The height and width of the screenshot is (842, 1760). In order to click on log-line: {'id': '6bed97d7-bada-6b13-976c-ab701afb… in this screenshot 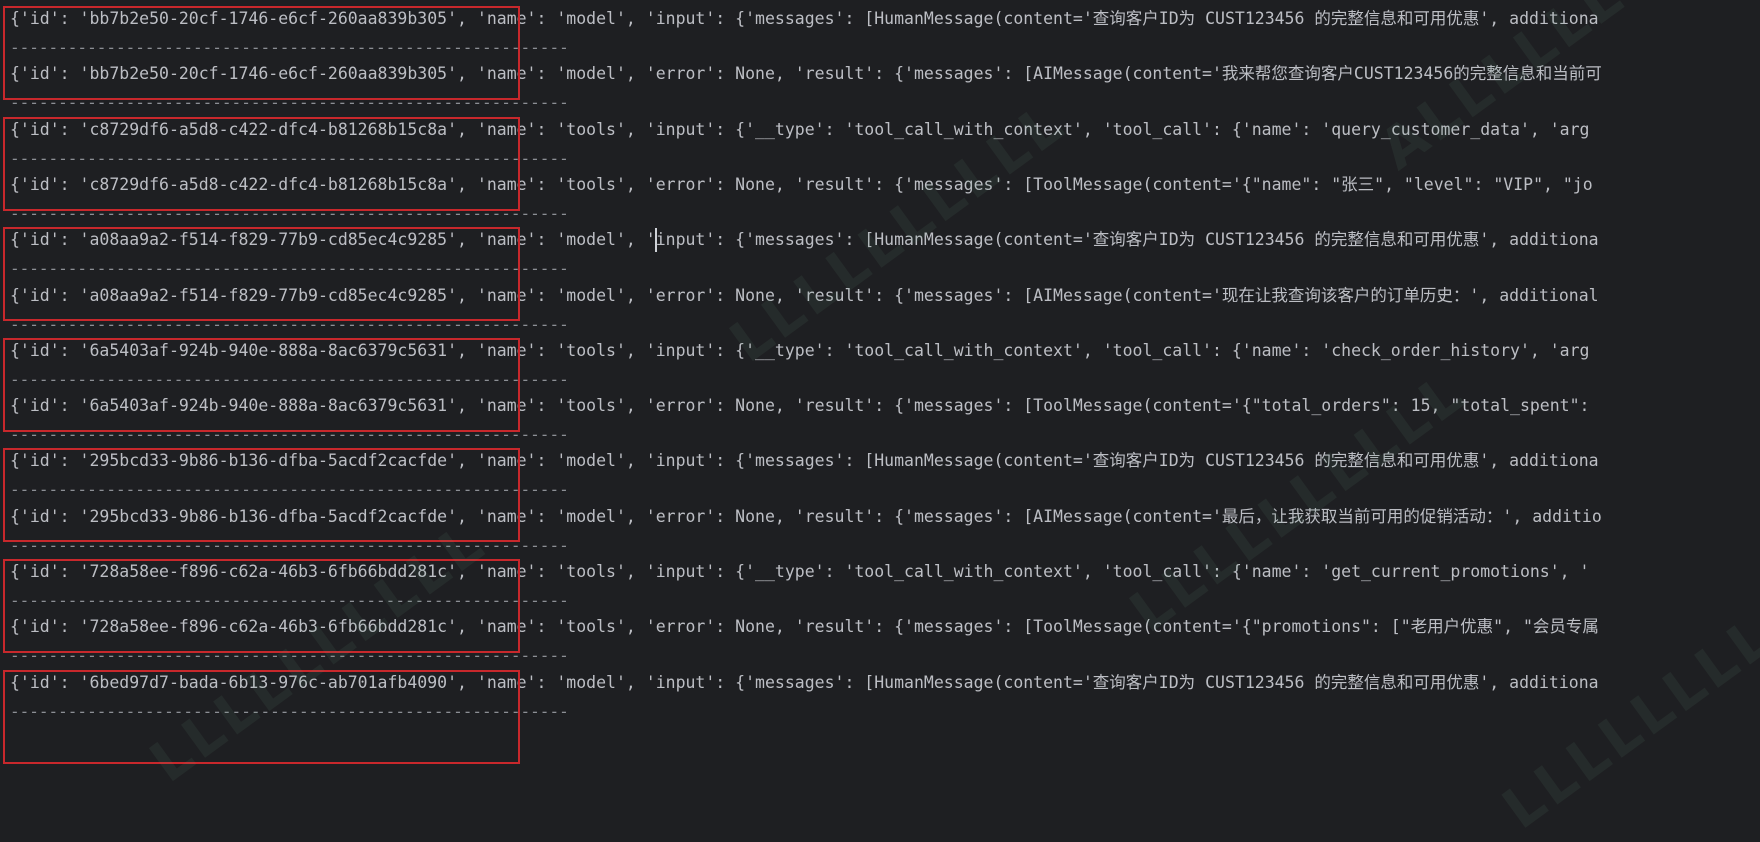, I will do `click(804, 682)`.